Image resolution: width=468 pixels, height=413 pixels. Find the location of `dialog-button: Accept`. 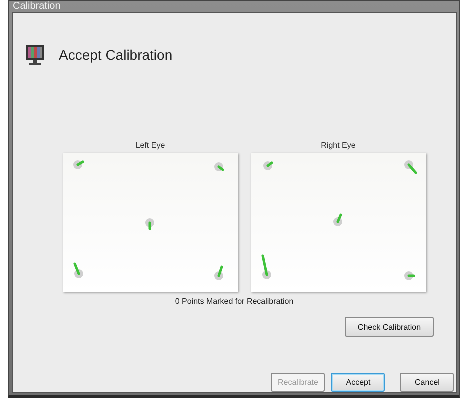

dialog-button: Accept is located at coordinates (358, 382).